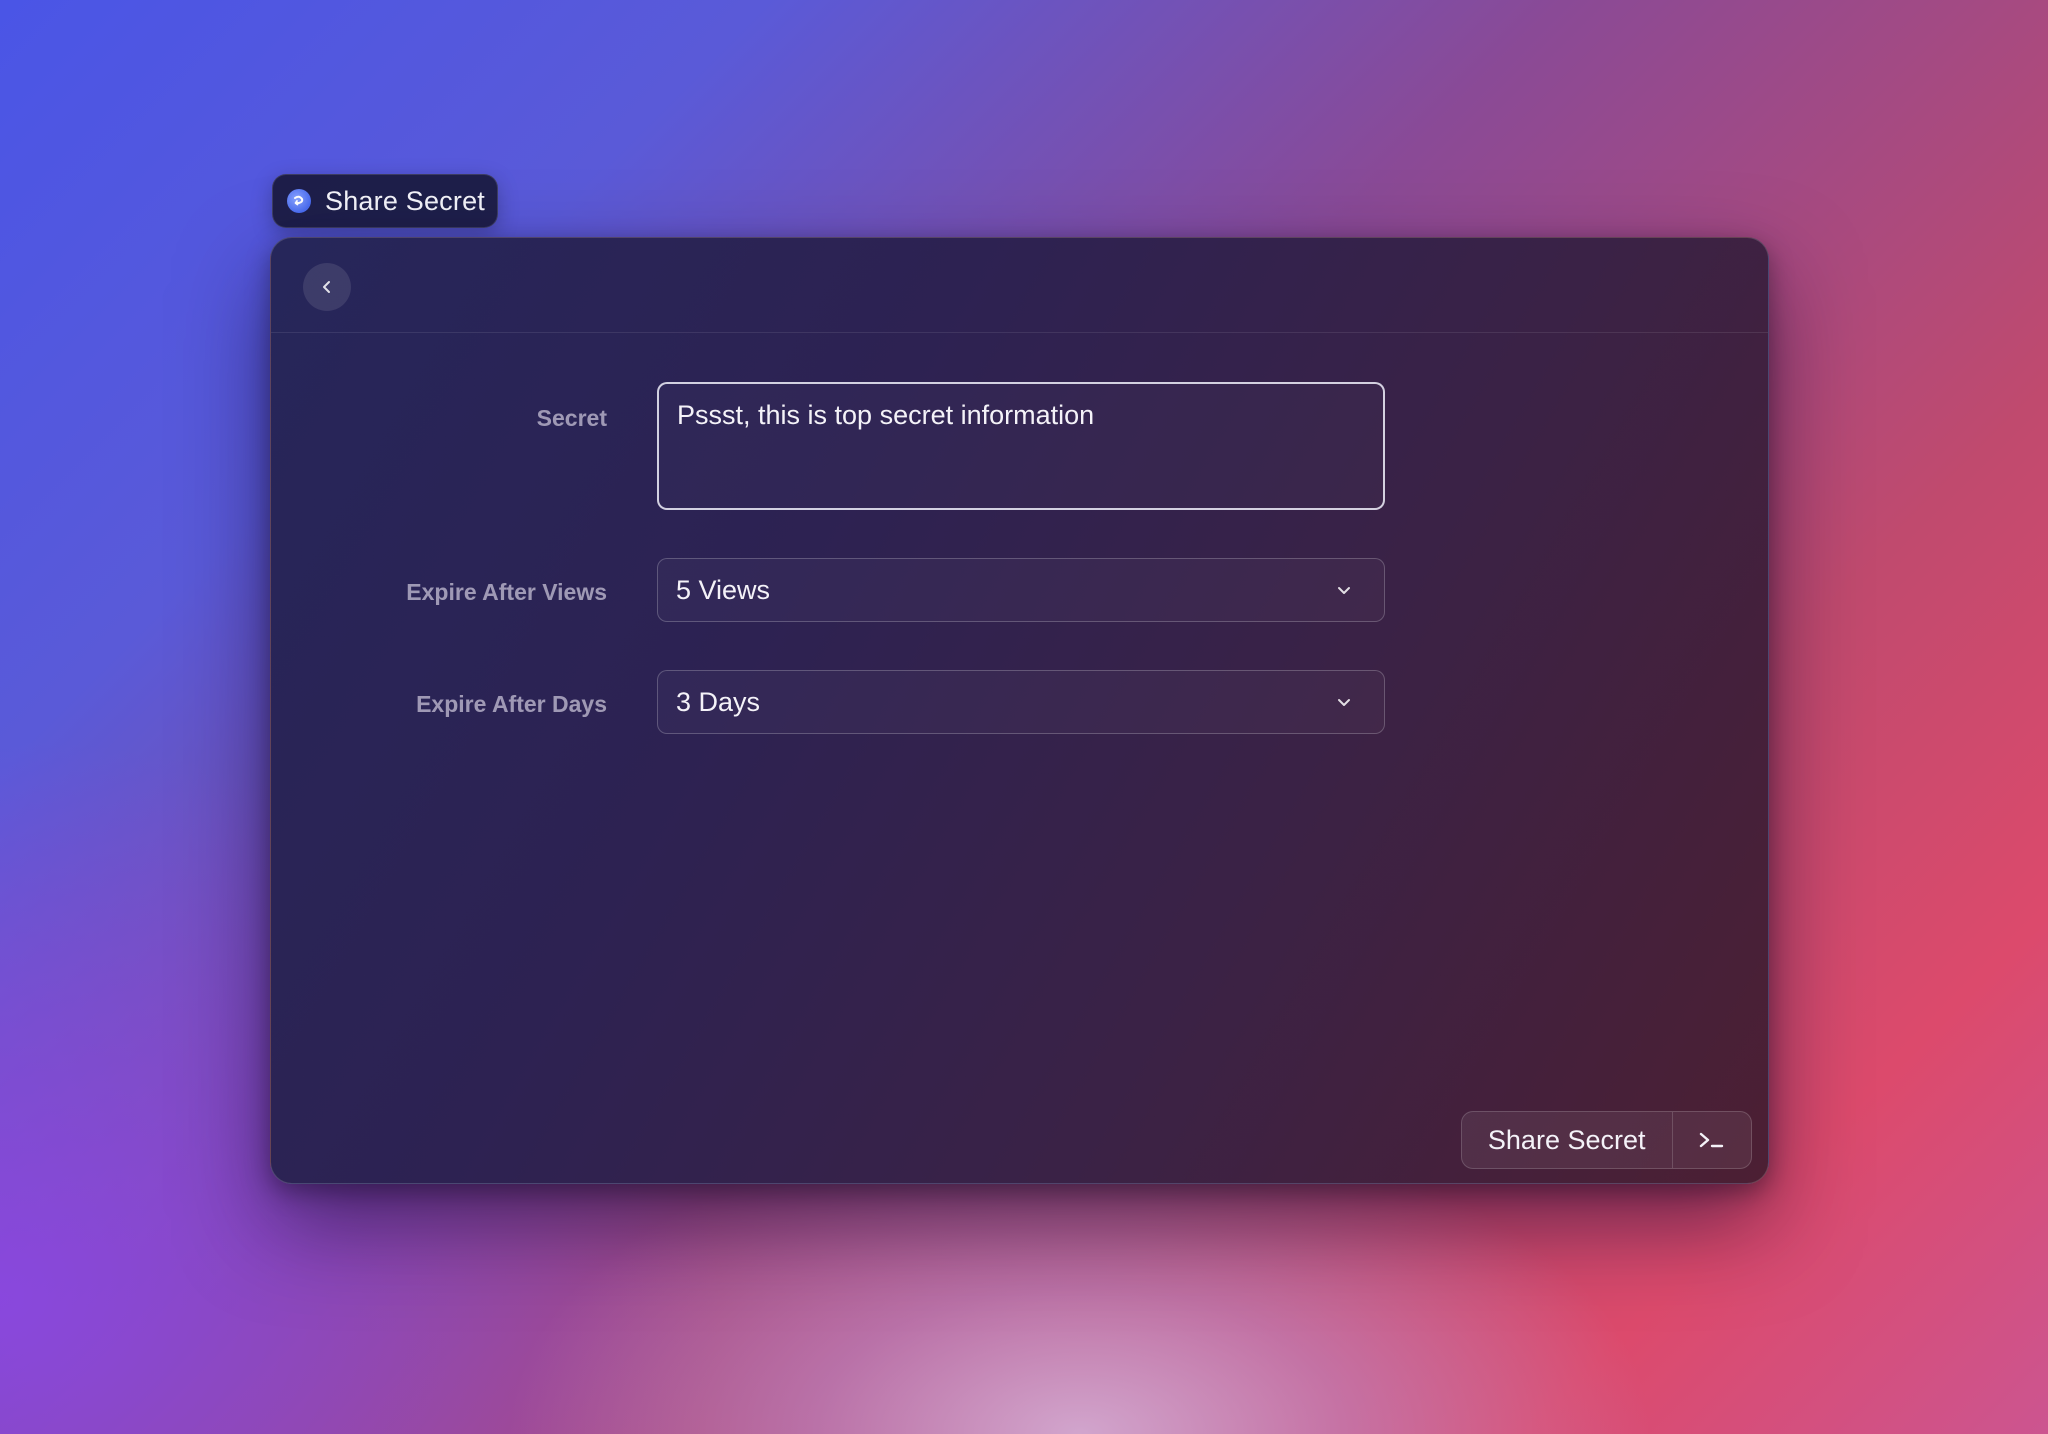 This screenshot has height=1434, width=2048. I want to click on terminal-prompt-icon, so click(1711, 1140).